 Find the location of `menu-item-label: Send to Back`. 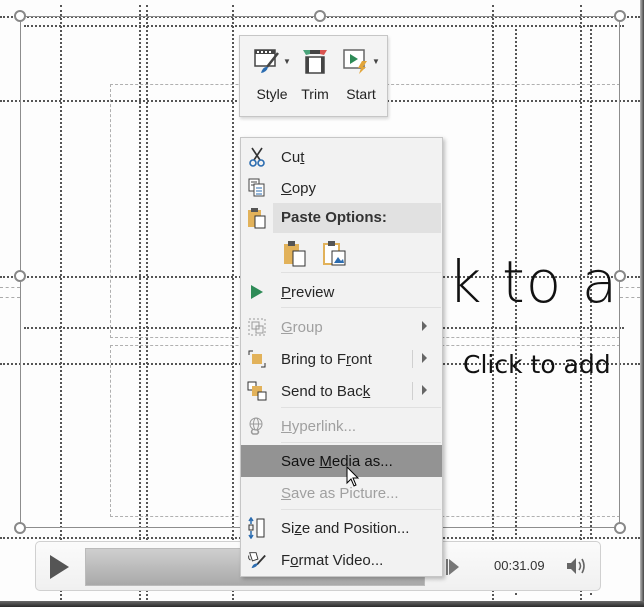

menu-item-label: Send to Back is located at coordinates (326, 391).